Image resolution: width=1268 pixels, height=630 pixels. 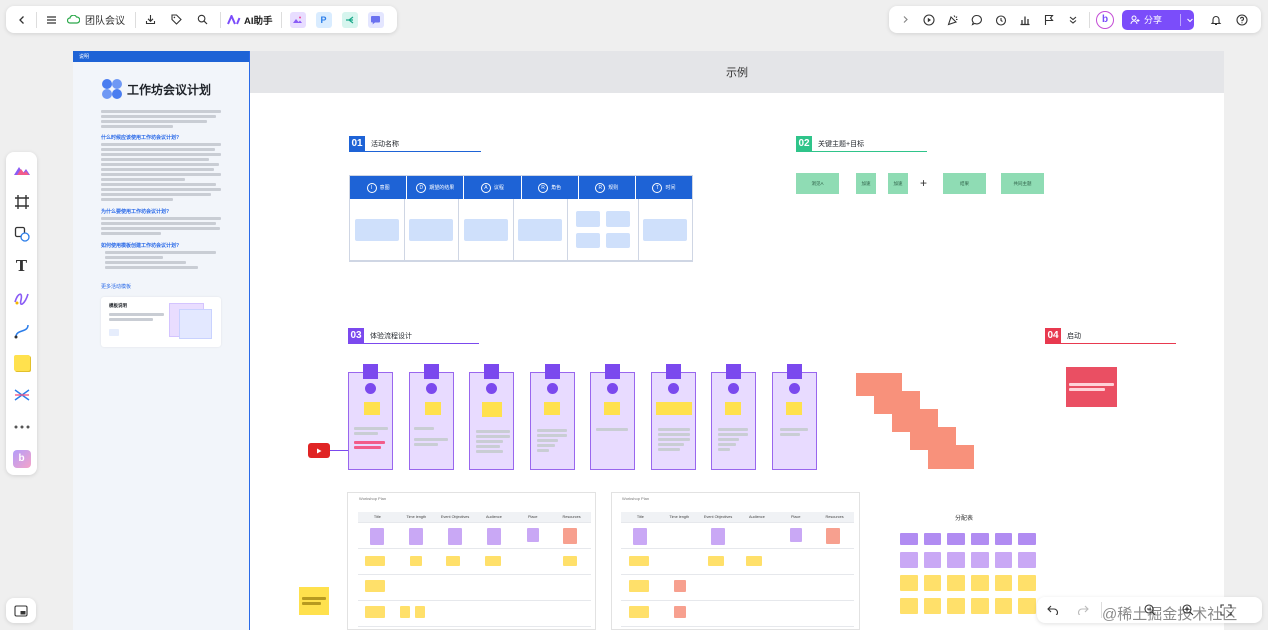 What do you see at coordinates (1216, 20) in the screenshot?
I see `bell-icon` at bounding box center [1216, 20].